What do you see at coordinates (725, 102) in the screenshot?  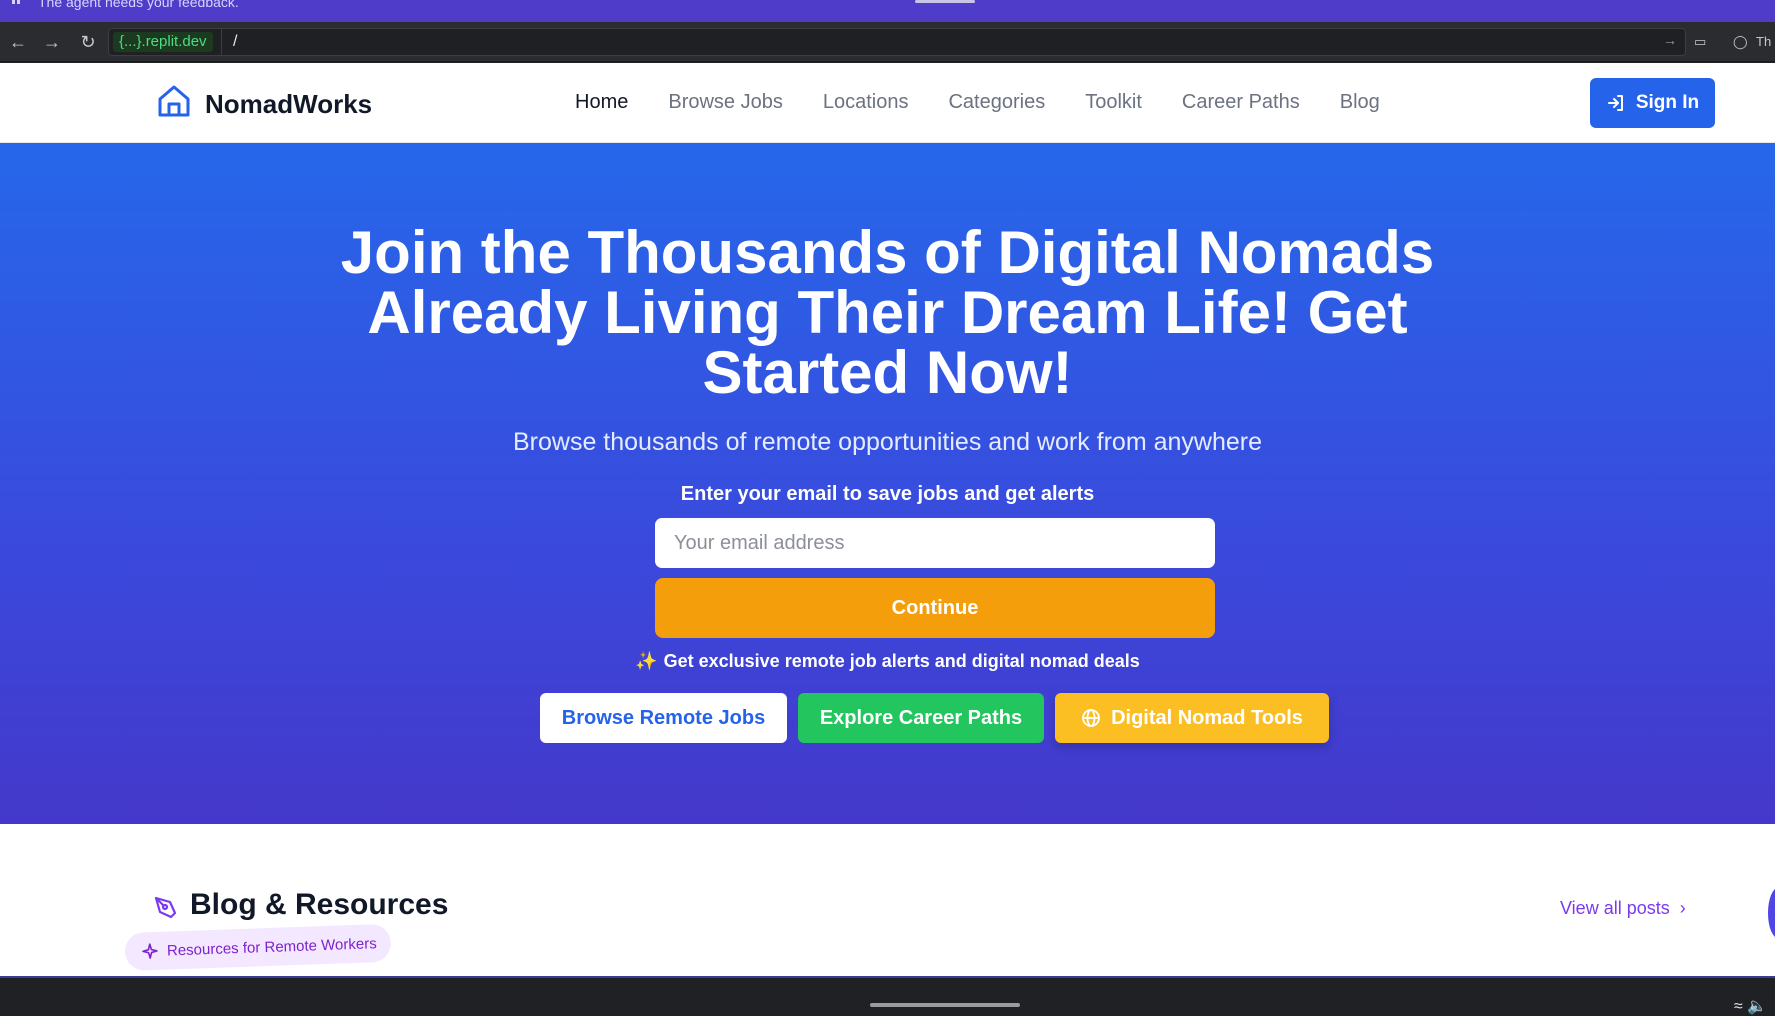 I see `nav-browse-jobs: Browse Jobs` at bounding box center [725, 102].